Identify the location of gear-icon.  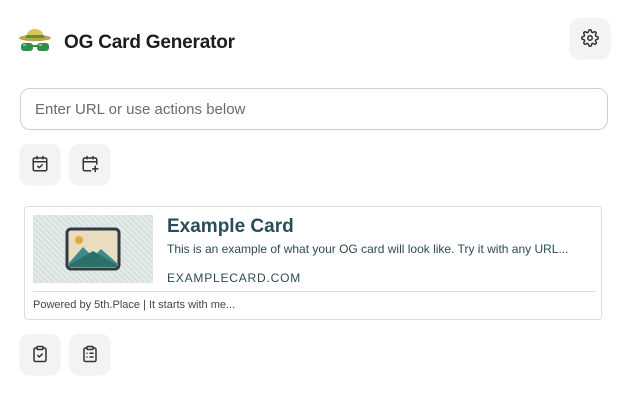
(590, 38).